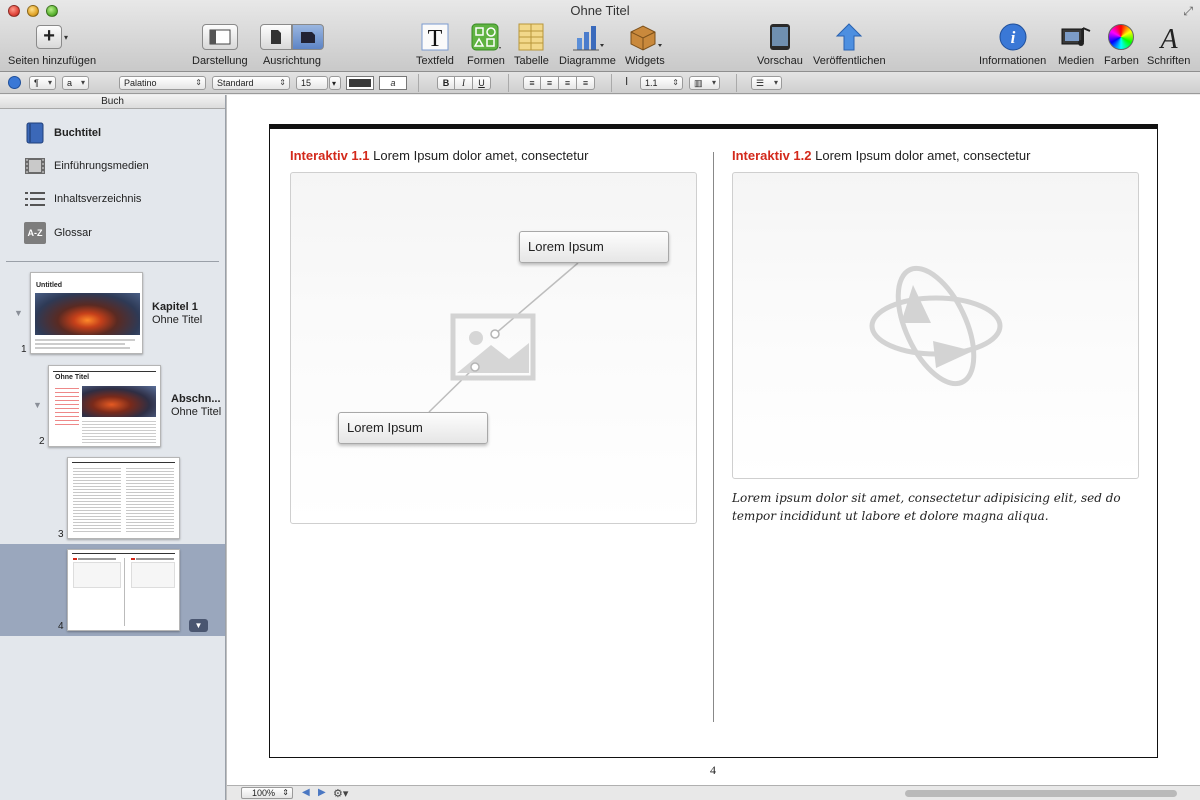  What do you see at coordinates (276, 37) in the screenshot?
I see `portrait-icon` at bounding box center [276, 37].